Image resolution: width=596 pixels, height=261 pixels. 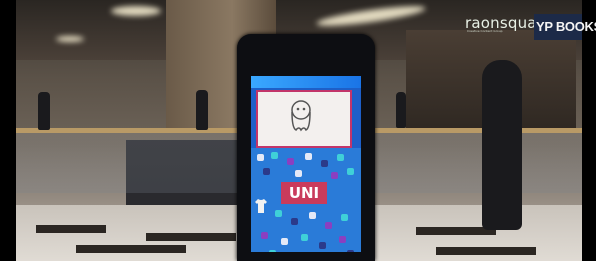 What do you see at coordinates (502, 145) in the screenshot?
I see `walking-person` at bounding box center [502, 145].